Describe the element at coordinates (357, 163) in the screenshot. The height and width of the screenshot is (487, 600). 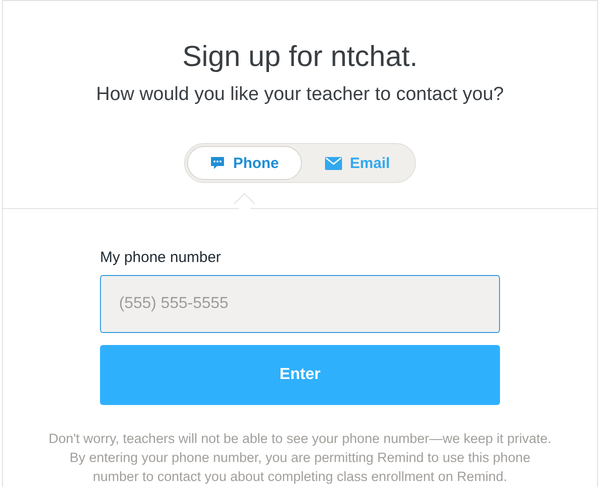
I see `contact-tab: Email` at that location.